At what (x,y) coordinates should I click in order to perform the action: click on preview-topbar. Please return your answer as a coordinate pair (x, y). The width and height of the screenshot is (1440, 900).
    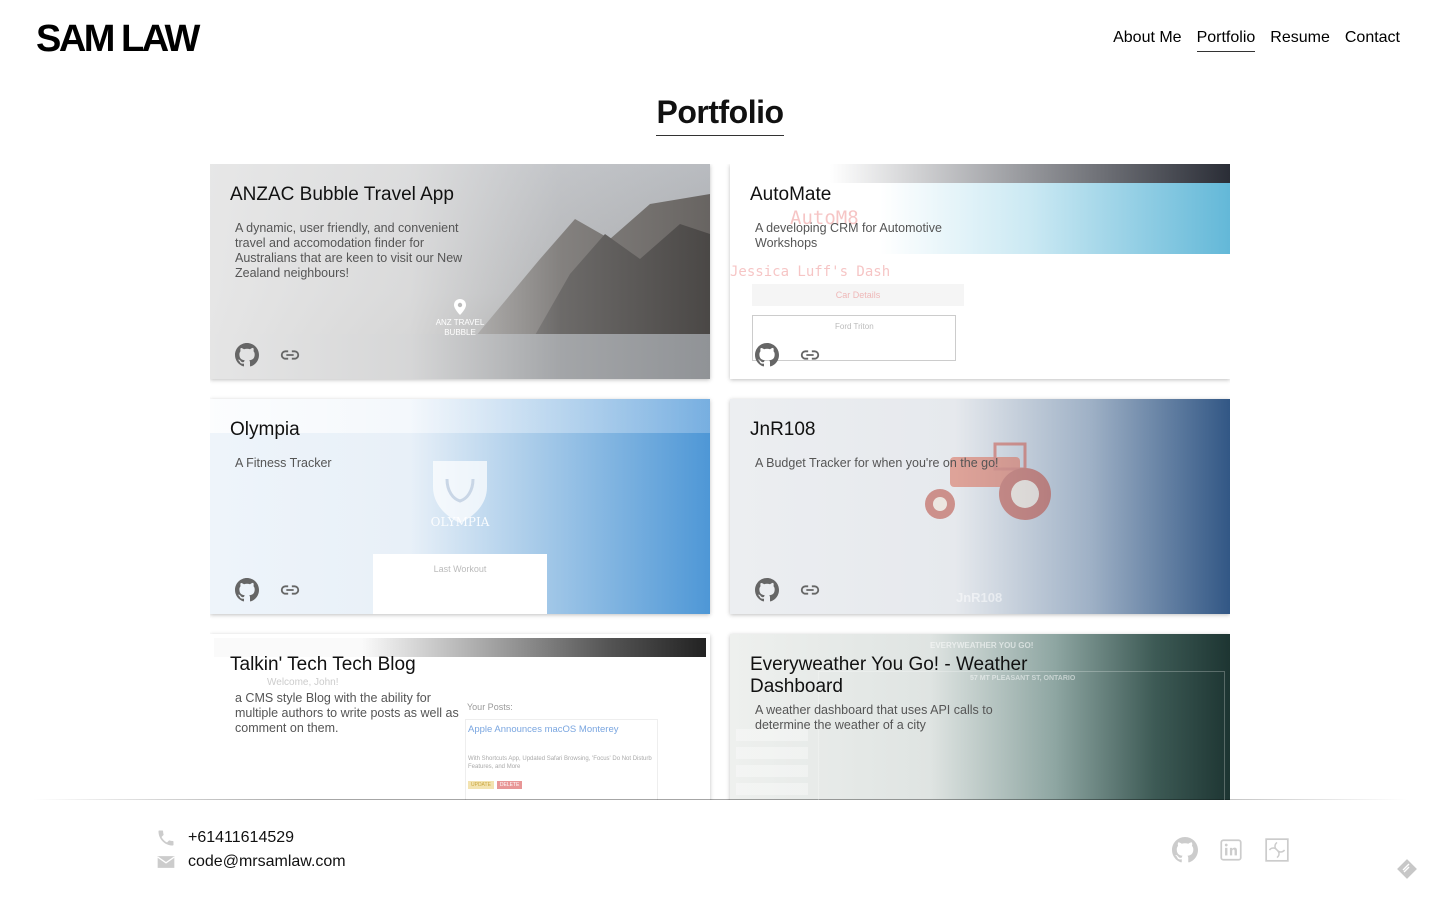
    Looking at the image, I should click on (980, 173).